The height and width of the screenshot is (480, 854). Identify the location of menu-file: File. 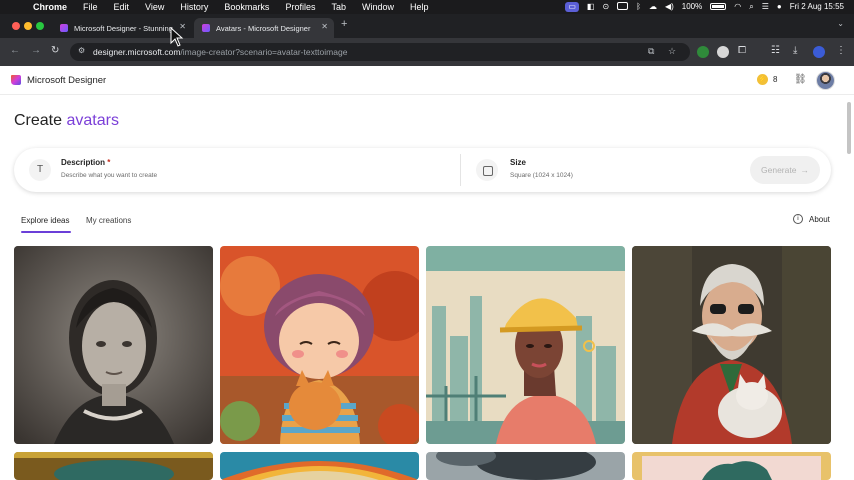
(90, 7).